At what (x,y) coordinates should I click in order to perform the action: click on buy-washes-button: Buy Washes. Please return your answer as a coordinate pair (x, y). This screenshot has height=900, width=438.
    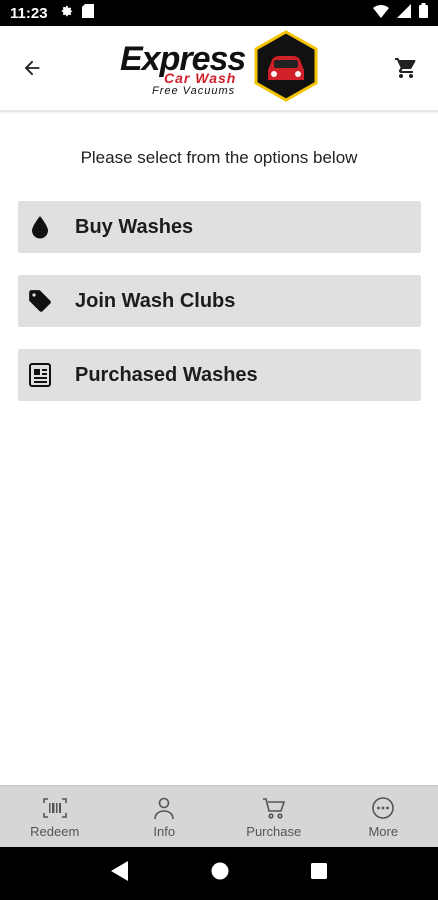
    Looking at the image, I should click on (219, 227).